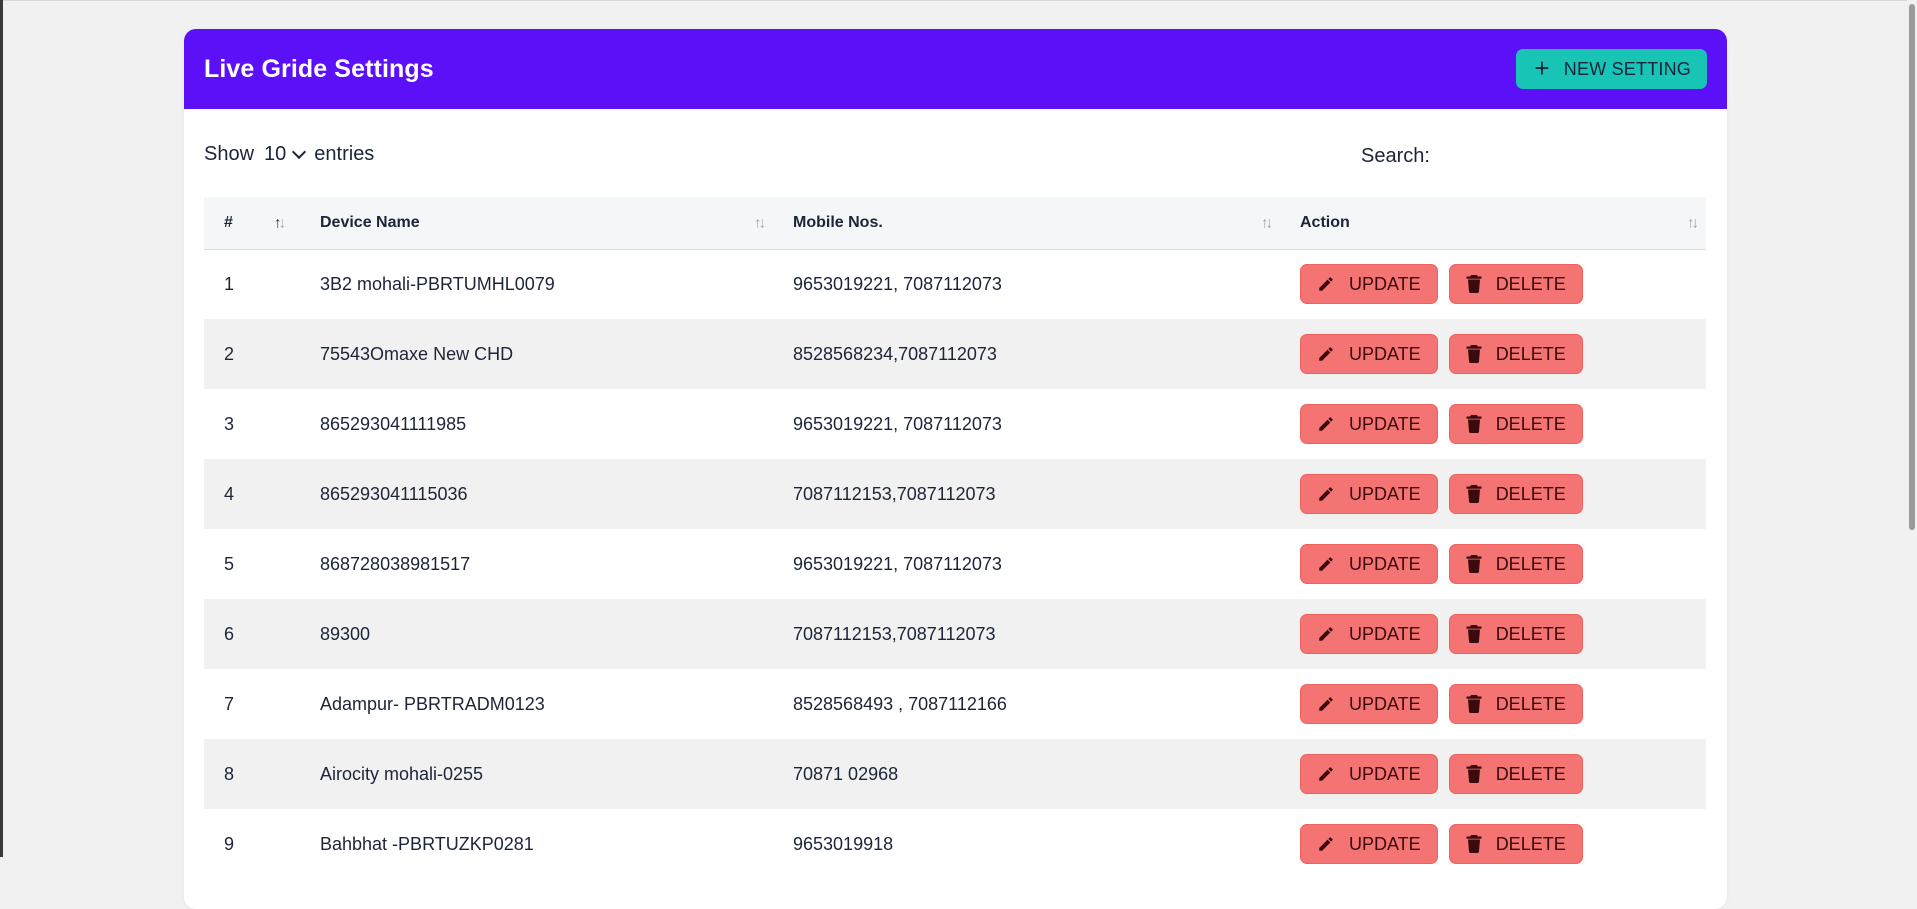  What do you see at coordinates (402, 773) in the screenshot?
I see `device-name-cell: Airocity mohali-0255` at bounding box center [402, 773].